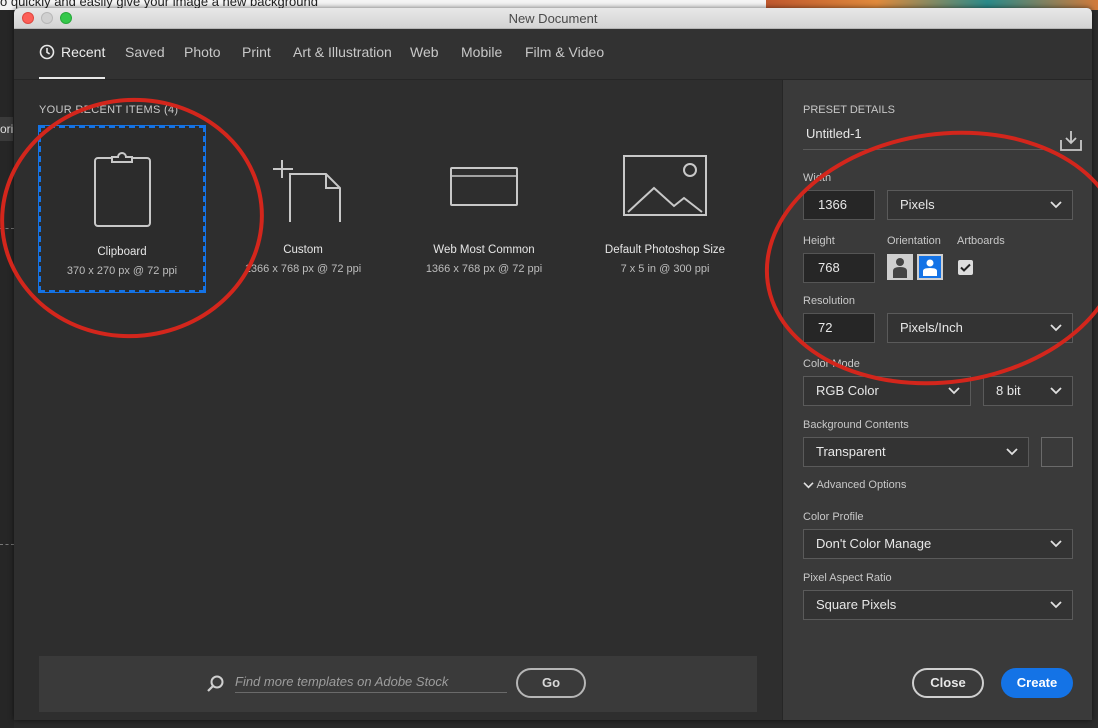  I want to click on color-mode-select: RGB Color, so click(887, 391).